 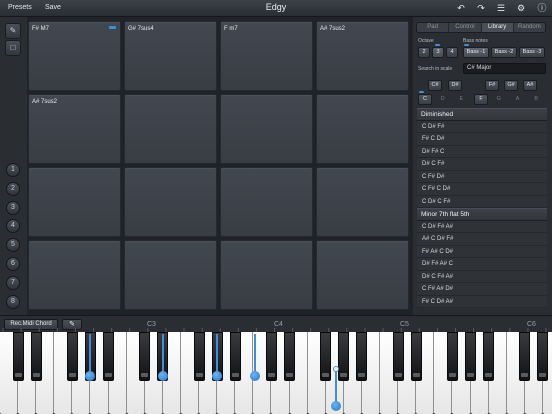 What do you see at coordinates (461, 99) in the screenshot?
I see `note-key-e: E` at bounding box center [461, 99].